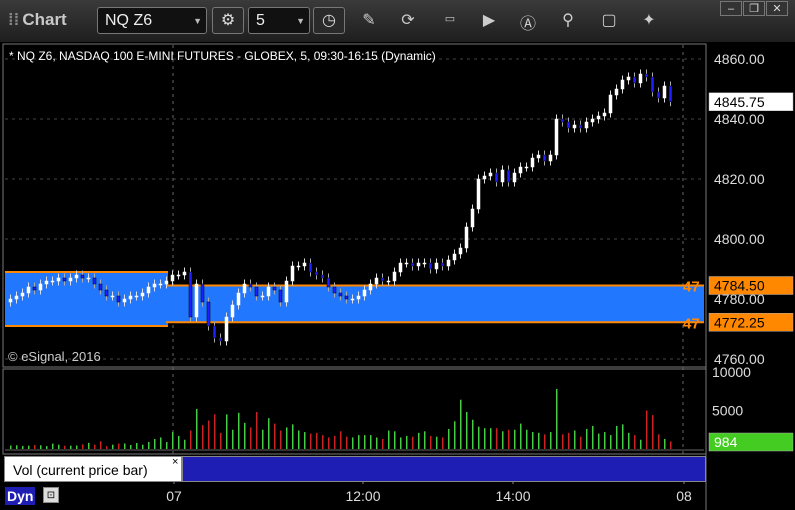 This screenshot has width=795, height=510. Describe the element at coordinates (174, 496) in the screenshot. I see `time-tick-label: 07` at that location.